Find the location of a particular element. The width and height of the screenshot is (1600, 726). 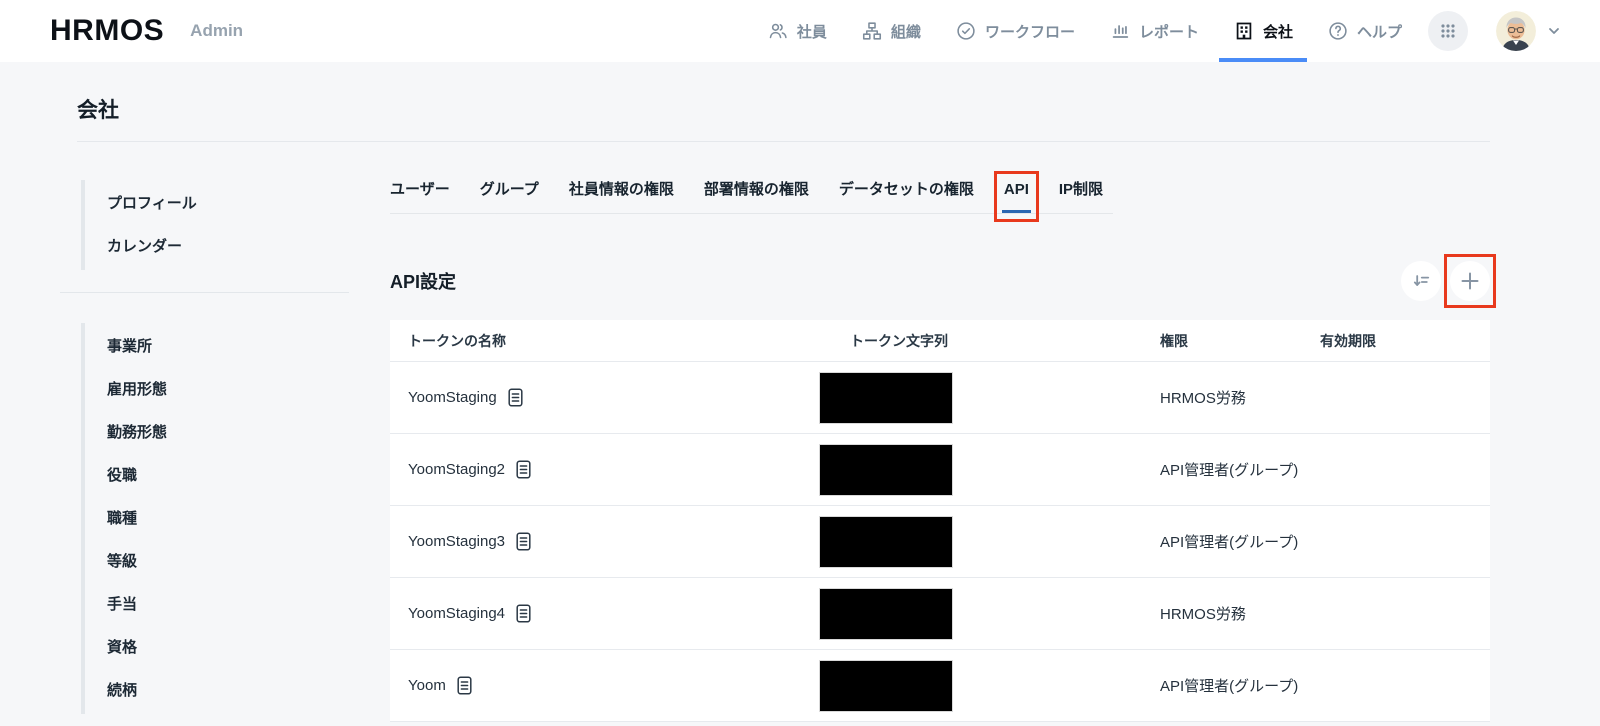

sidebar-divider is located at coordinates (204, 292).